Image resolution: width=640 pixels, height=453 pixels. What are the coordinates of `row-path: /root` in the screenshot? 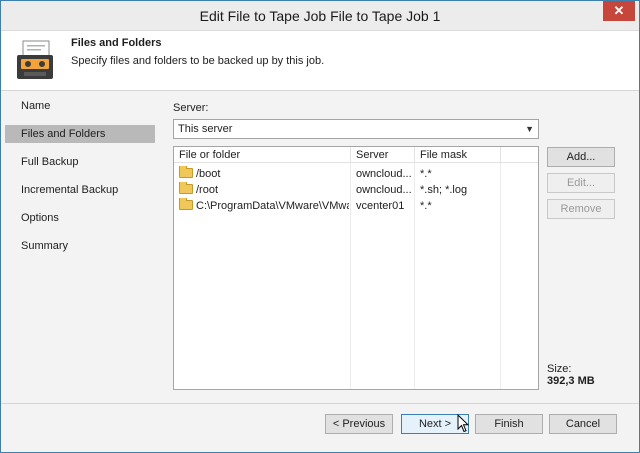 It's located at (207, 190).